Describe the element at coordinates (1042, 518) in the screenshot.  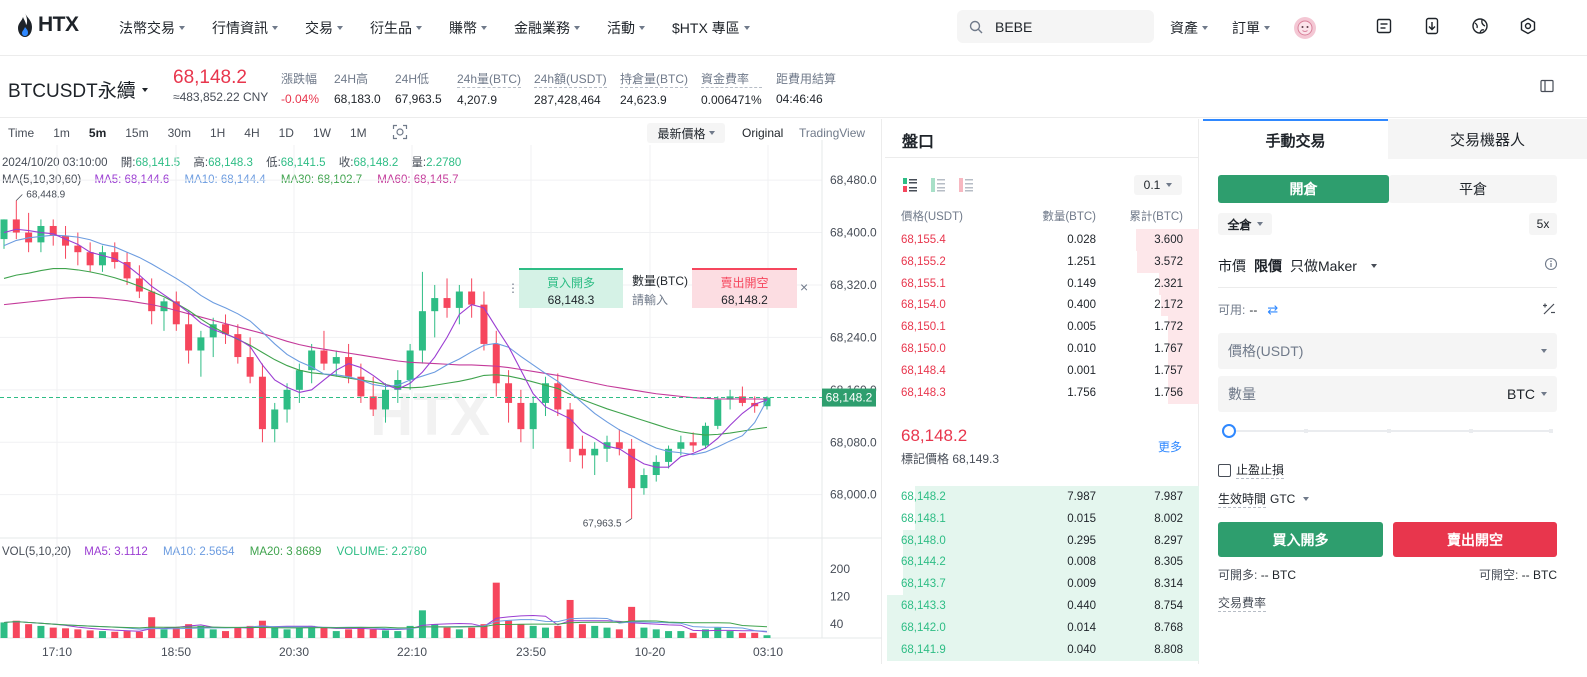
I see `bid-row: 68,148.1 0.015 8.002` at that location.